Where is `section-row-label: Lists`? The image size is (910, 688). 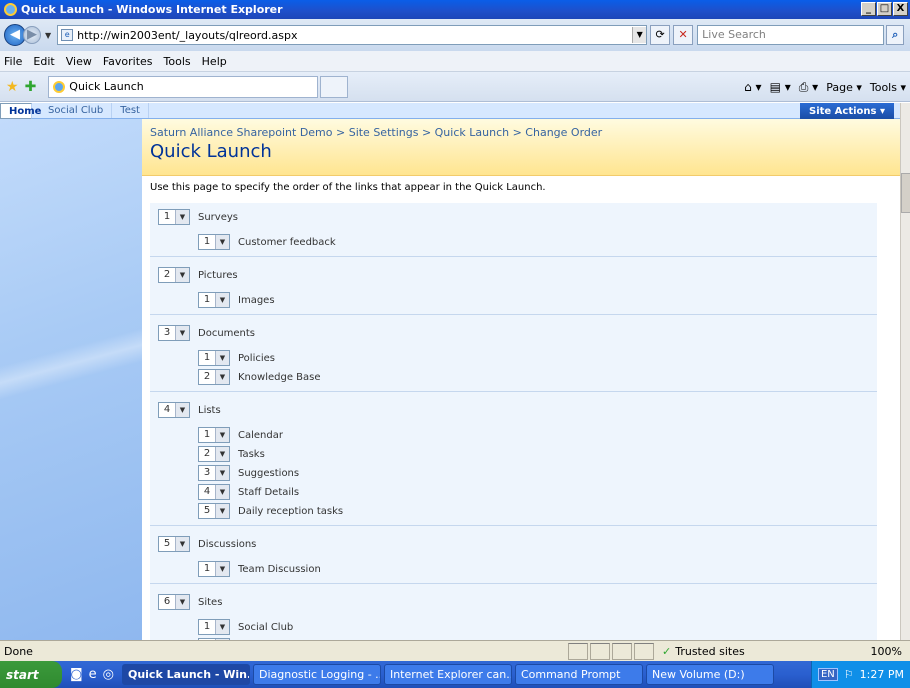
section-row-label: Lists is located at coordinates (209, 410).